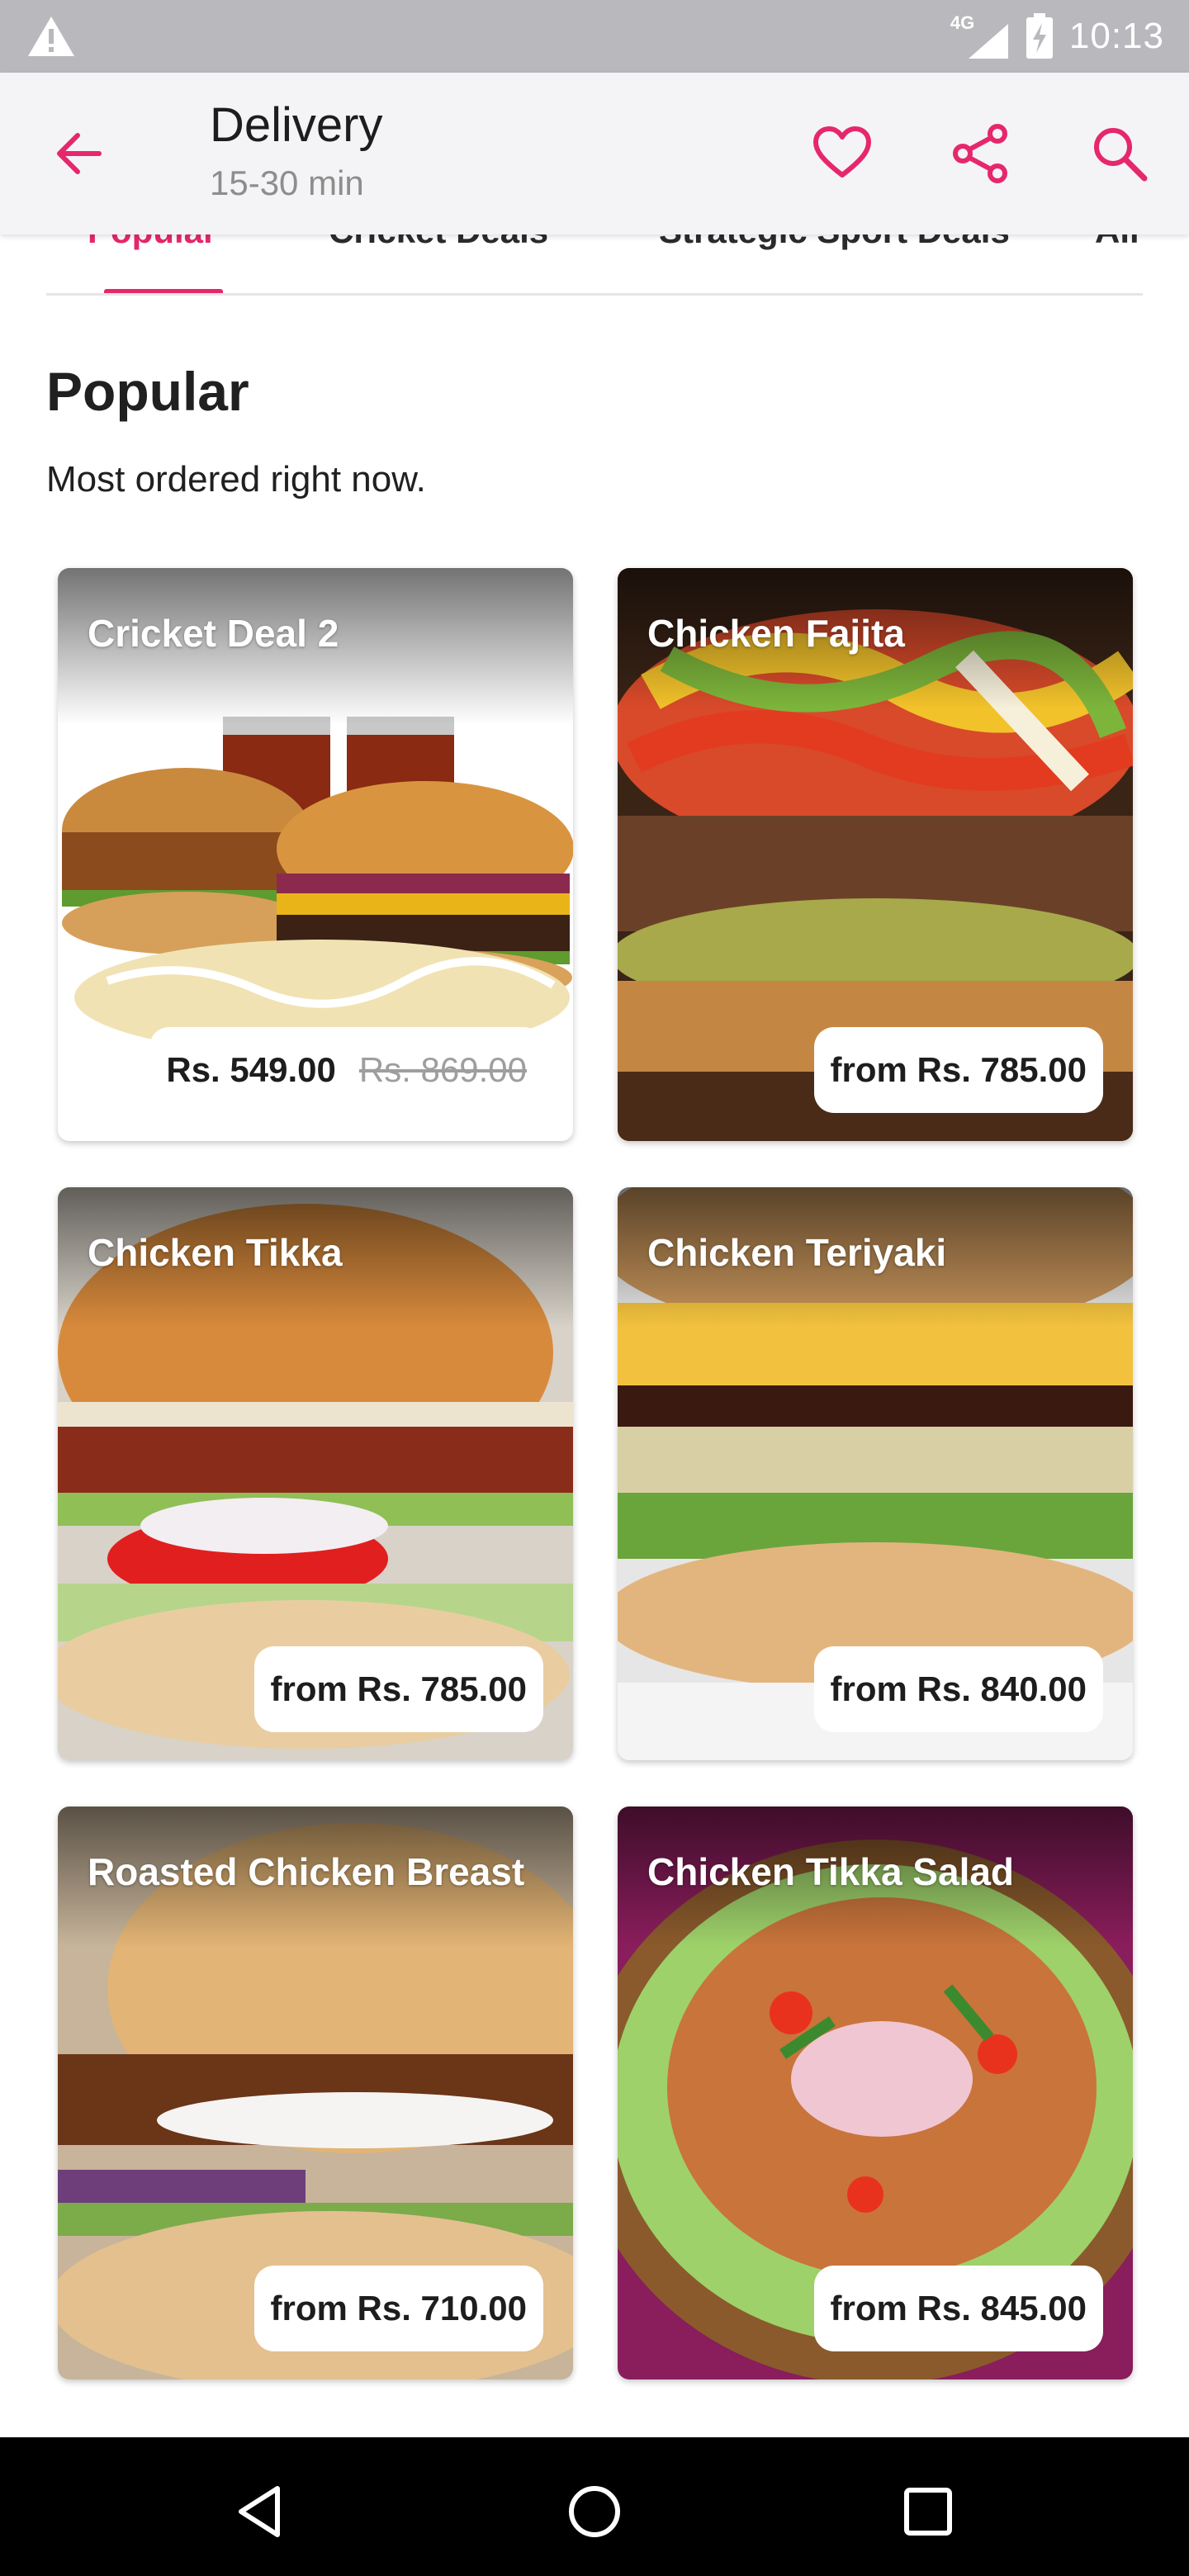  What do you see at coordinates (306, 1871) in the screenshot?
I see `product-name: Roasted Chicken Breast` at bounding box center [306, 1871].